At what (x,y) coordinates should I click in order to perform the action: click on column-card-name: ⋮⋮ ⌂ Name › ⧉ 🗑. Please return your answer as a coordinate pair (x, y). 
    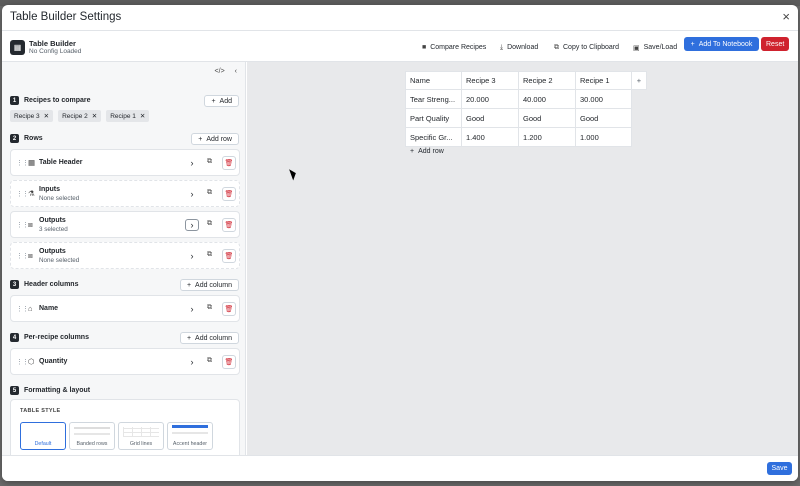
    Looking at the image, I should click on (125, 308).